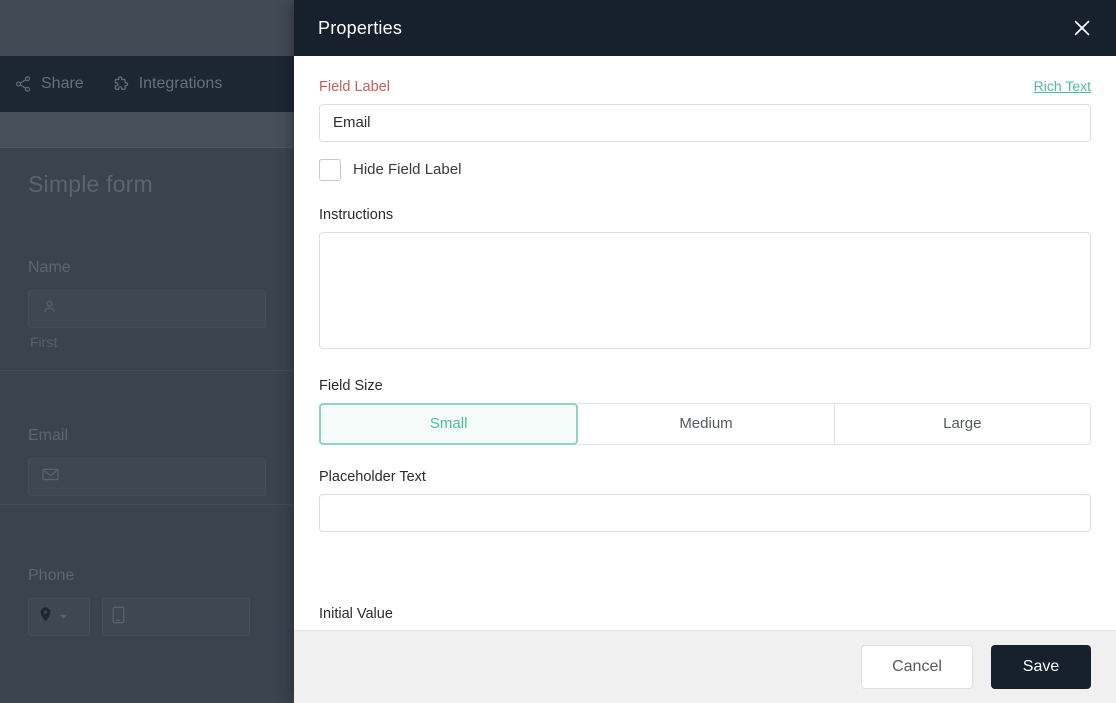 This screenshot has height=703, width=1116. I want to click on background-field-email-label: Email, so click(48, 435).